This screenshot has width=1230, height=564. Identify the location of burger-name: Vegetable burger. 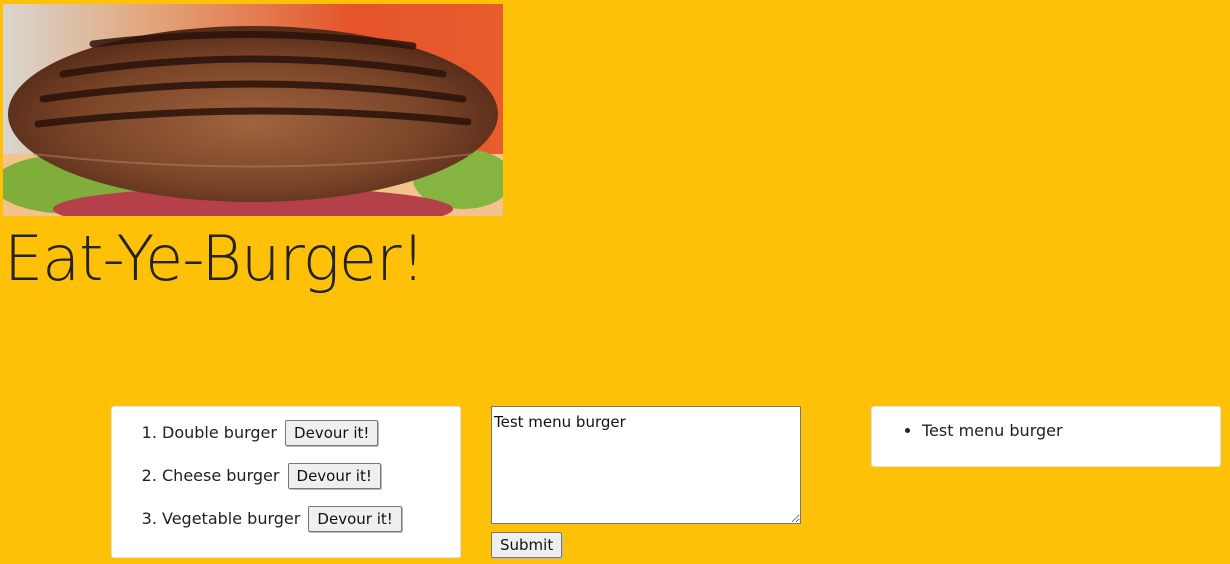
(231, 518).